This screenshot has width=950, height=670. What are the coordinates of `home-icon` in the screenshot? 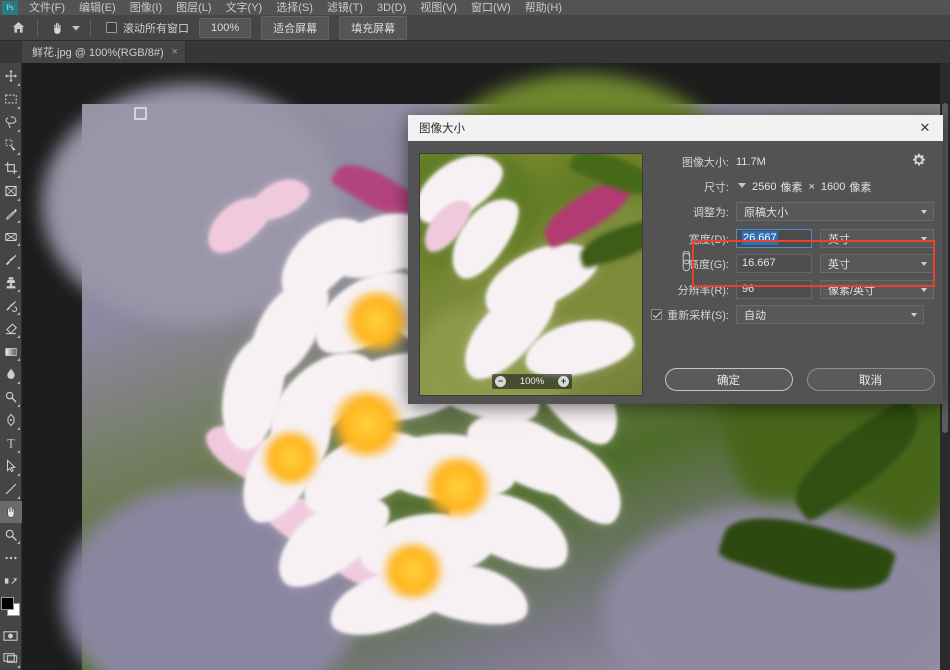 It's located at (18, 28).